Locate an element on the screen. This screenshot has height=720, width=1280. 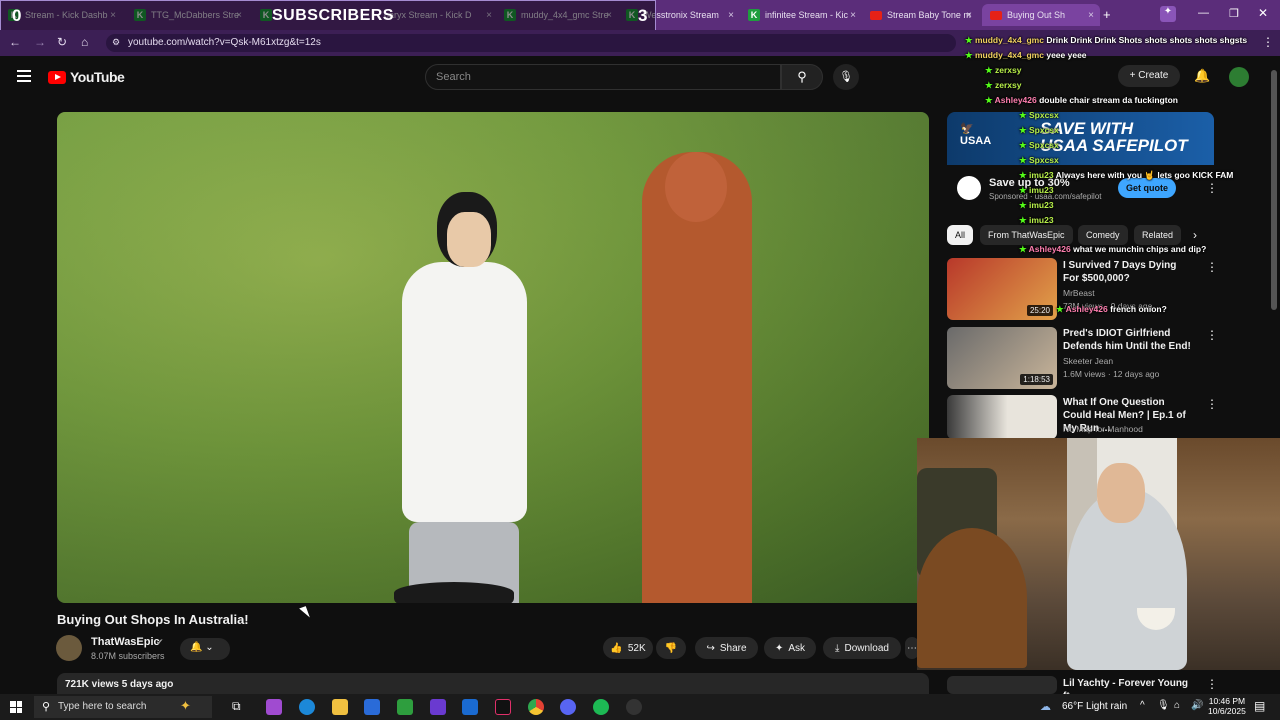
chat-message: ★ Ashley426 french onion? is located at coordinates (1111, 309).